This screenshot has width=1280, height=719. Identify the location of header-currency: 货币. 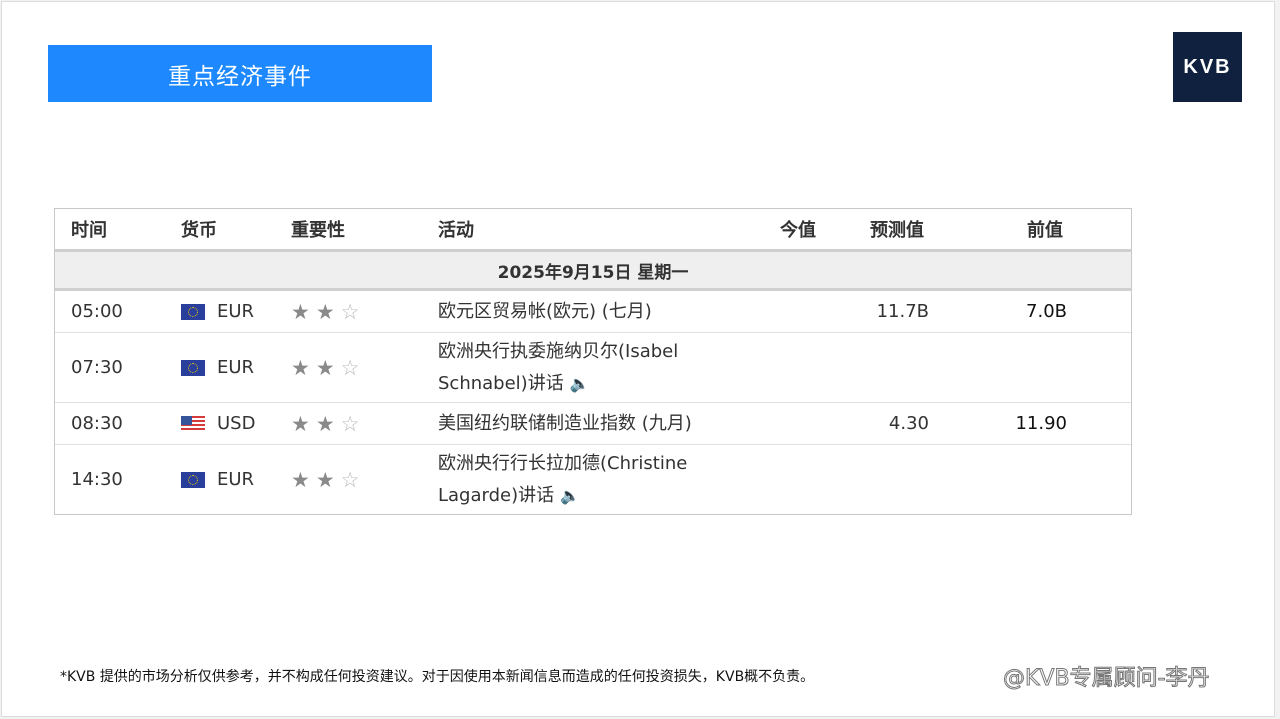
(199, 230).